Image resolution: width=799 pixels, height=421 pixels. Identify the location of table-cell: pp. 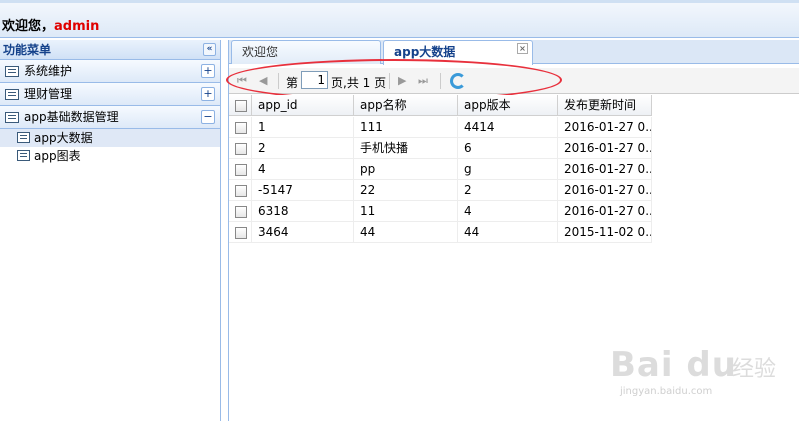
(406, 169).